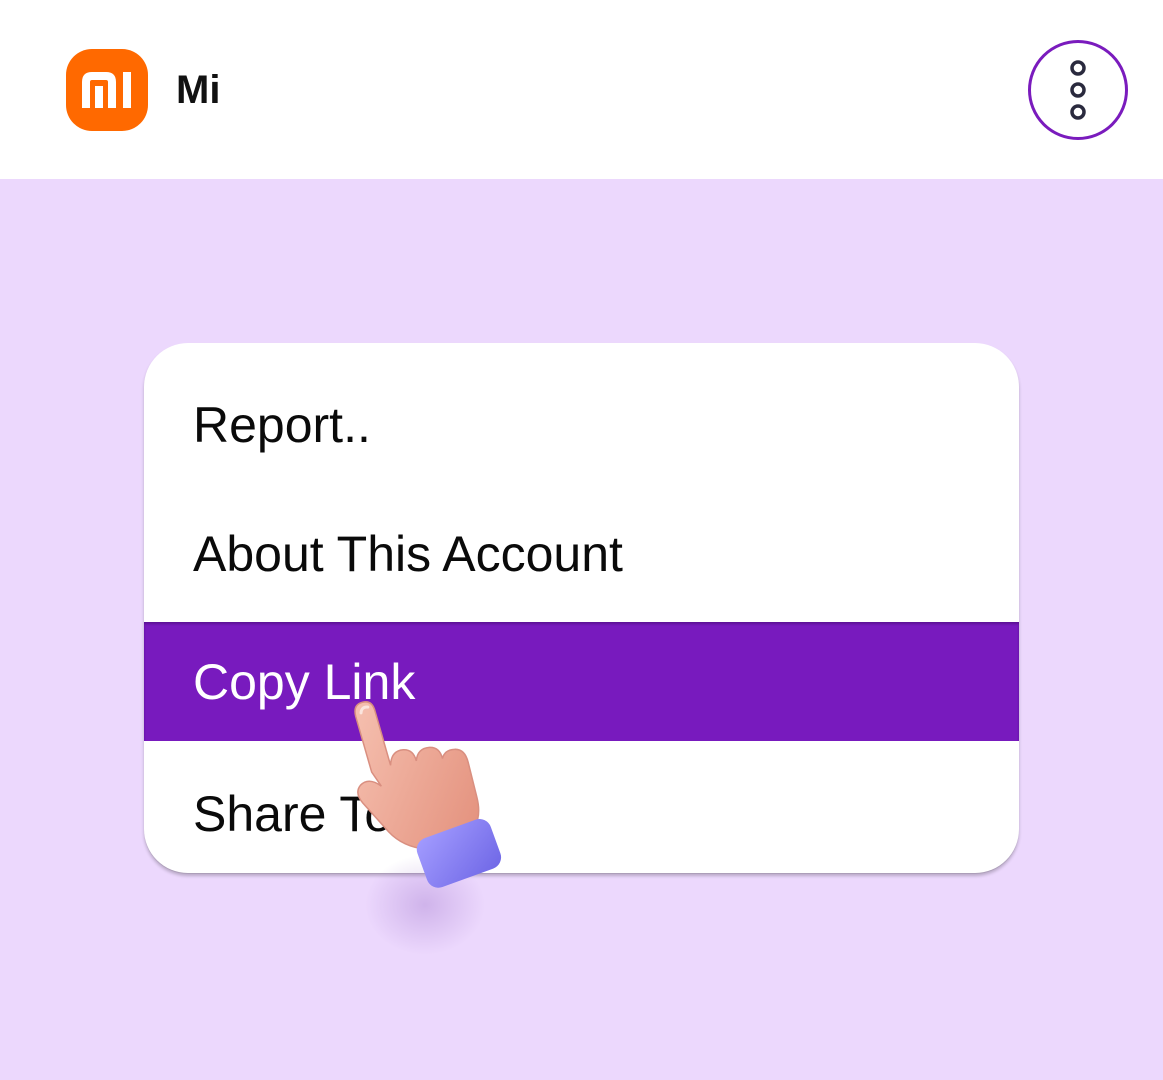  I want to click on more-options-button, so click(1078, 90).